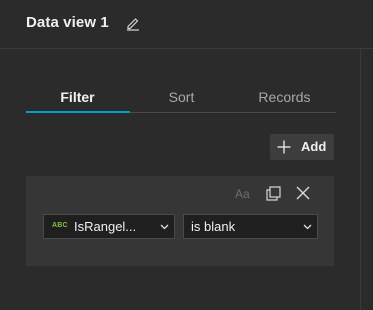 This screenshot has width=373, height=310. What do you see at coordinates (60, 225) in the screenshot?
I see `string-field-icon: ABC` at bounding box center [60, 225].